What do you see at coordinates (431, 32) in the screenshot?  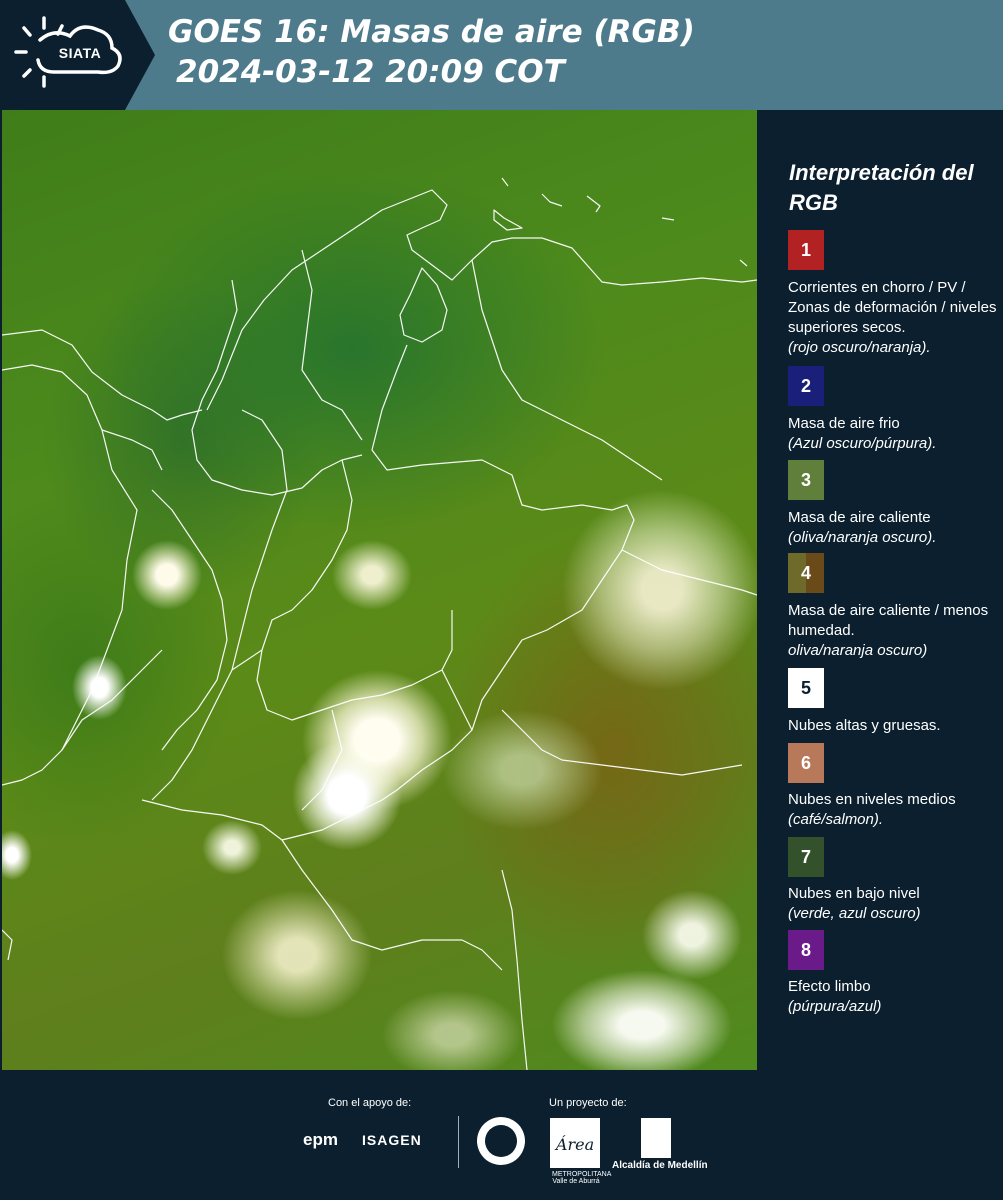 I see `page-title: GOES 16: Masas de aire (RGB)` at bounding box center [431, 32].